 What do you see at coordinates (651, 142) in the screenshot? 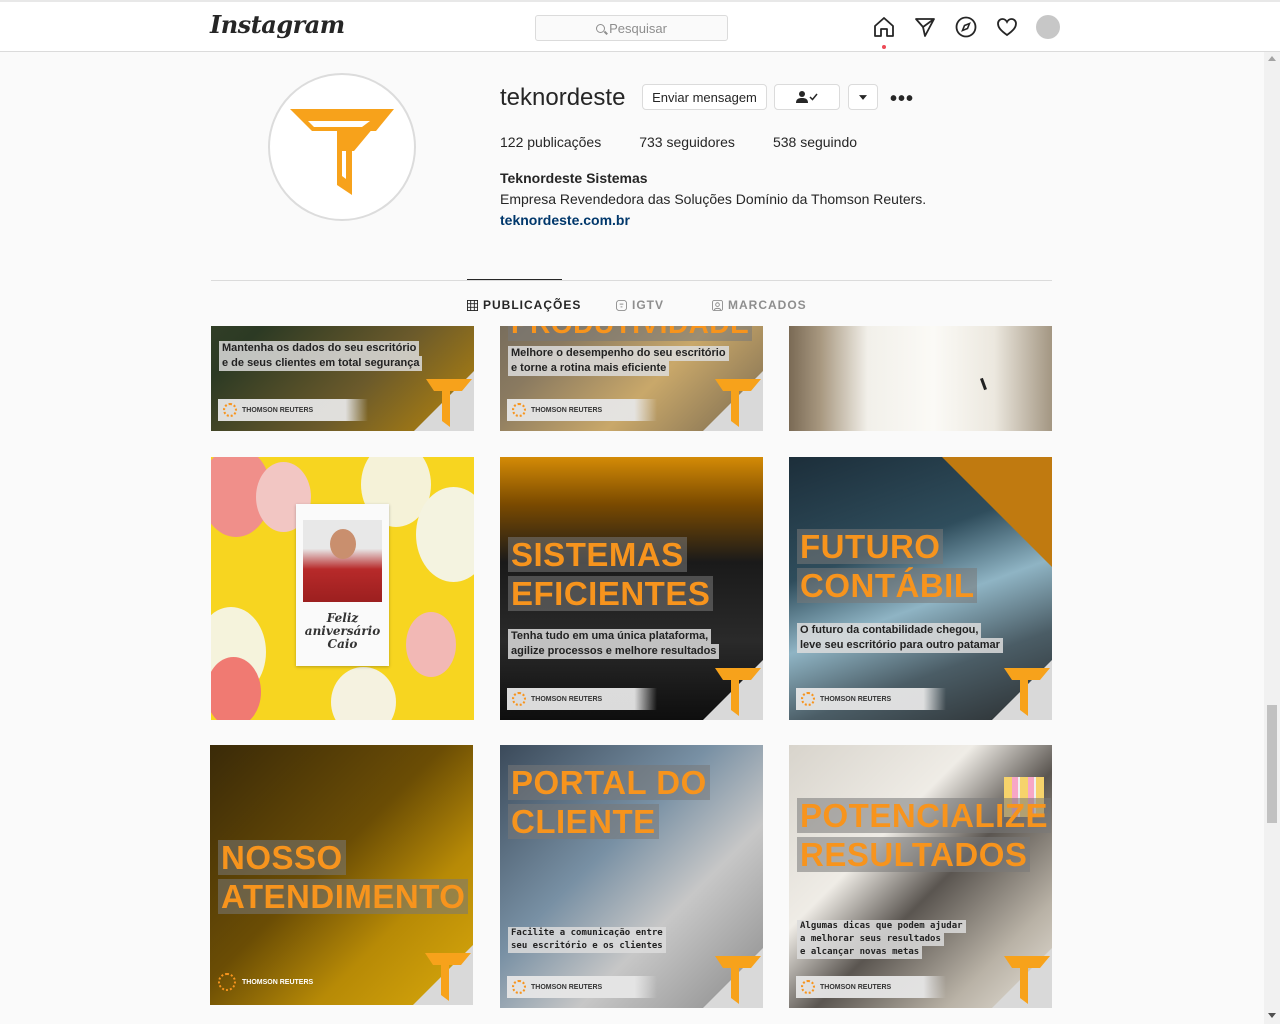
I see `followers-count: 733` at bounding box center [651, 142].